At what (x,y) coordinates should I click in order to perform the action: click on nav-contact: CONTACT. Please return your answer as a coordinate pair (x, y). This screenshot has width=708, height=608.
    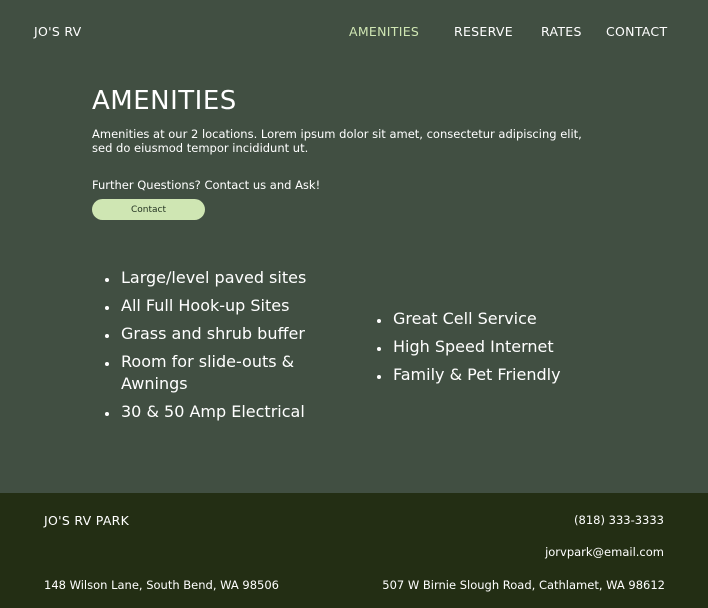
    Looking at the image, I should click on (636, 31).